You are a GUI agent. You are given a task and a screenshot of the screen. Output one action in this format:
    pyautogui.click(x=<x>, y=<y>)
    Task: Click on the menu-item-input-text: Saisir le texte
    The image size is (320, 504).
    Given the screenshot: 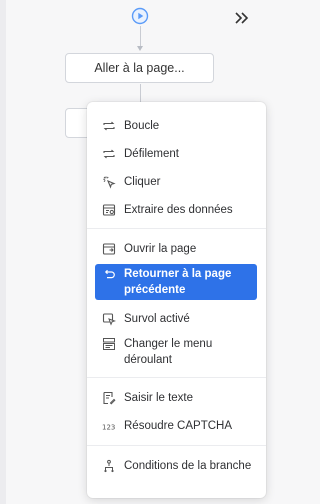 What is the action you would take?
    pyautogui.click(x=176, y=398)
    